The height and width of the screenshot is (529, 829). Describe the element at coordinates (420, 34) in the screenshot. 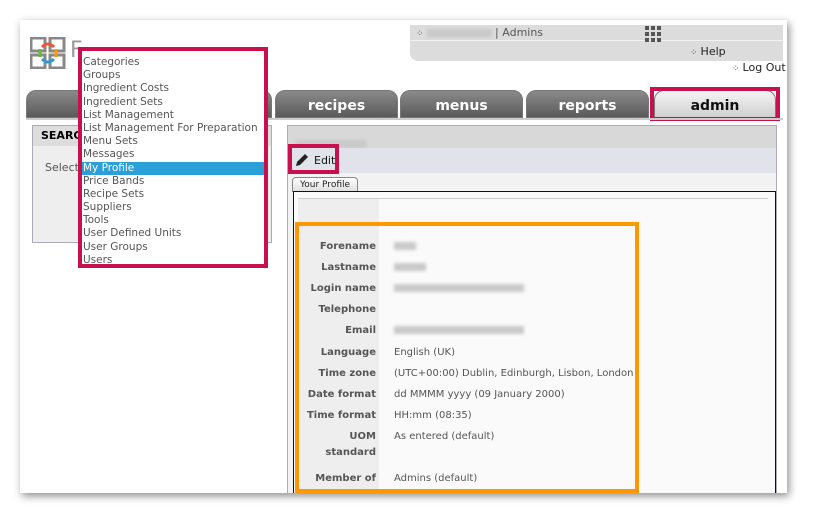

I see `user-icon: ⁘` at that location.